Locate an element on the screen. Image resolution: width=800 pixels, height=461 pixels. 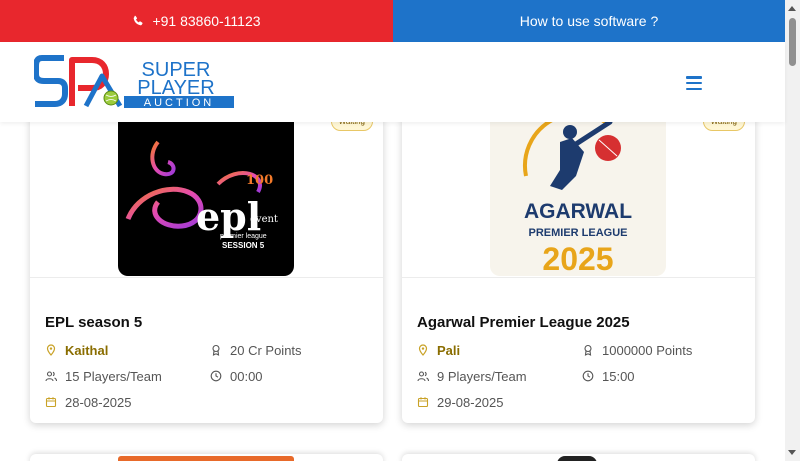
logo-text-player: PLAYER is located at coordinates (175, 88).